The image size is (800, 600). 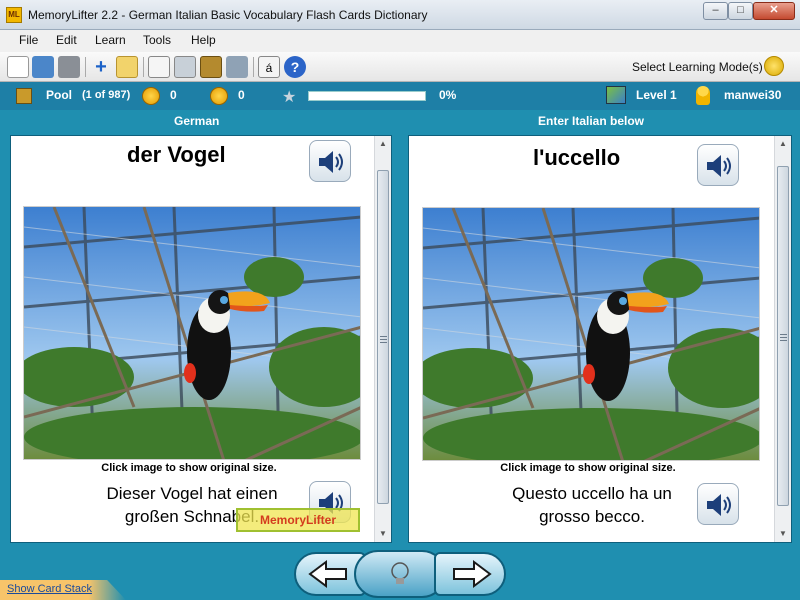 What do you see at coordinates (448, 95) in the screenshot?
I see `progress-percent: 0%` at bounding box center [448, 95].